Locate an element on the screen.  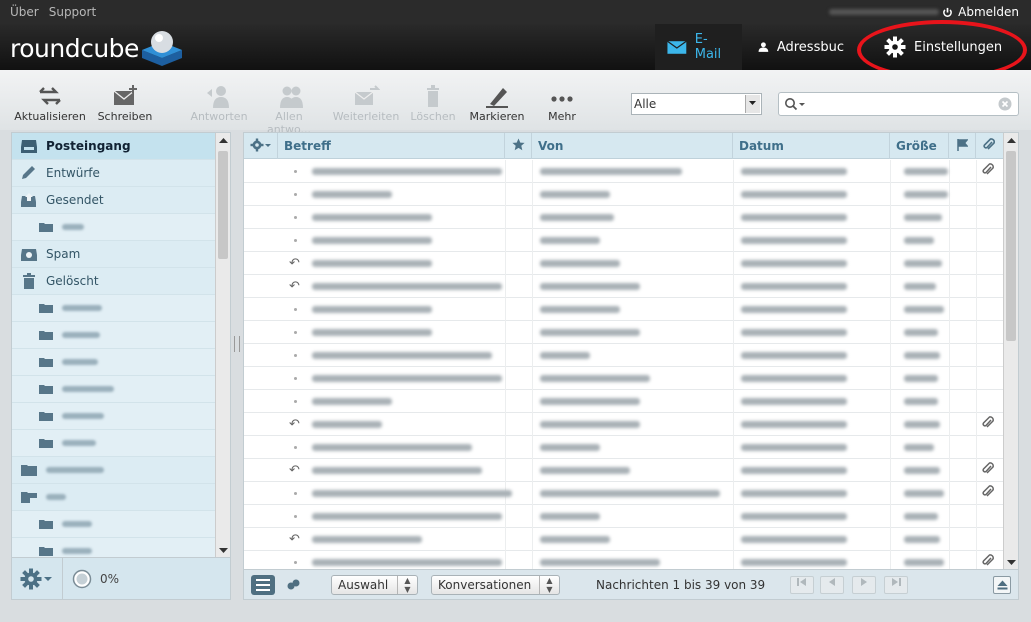
next-page-button is located at coordinates (864, 585).